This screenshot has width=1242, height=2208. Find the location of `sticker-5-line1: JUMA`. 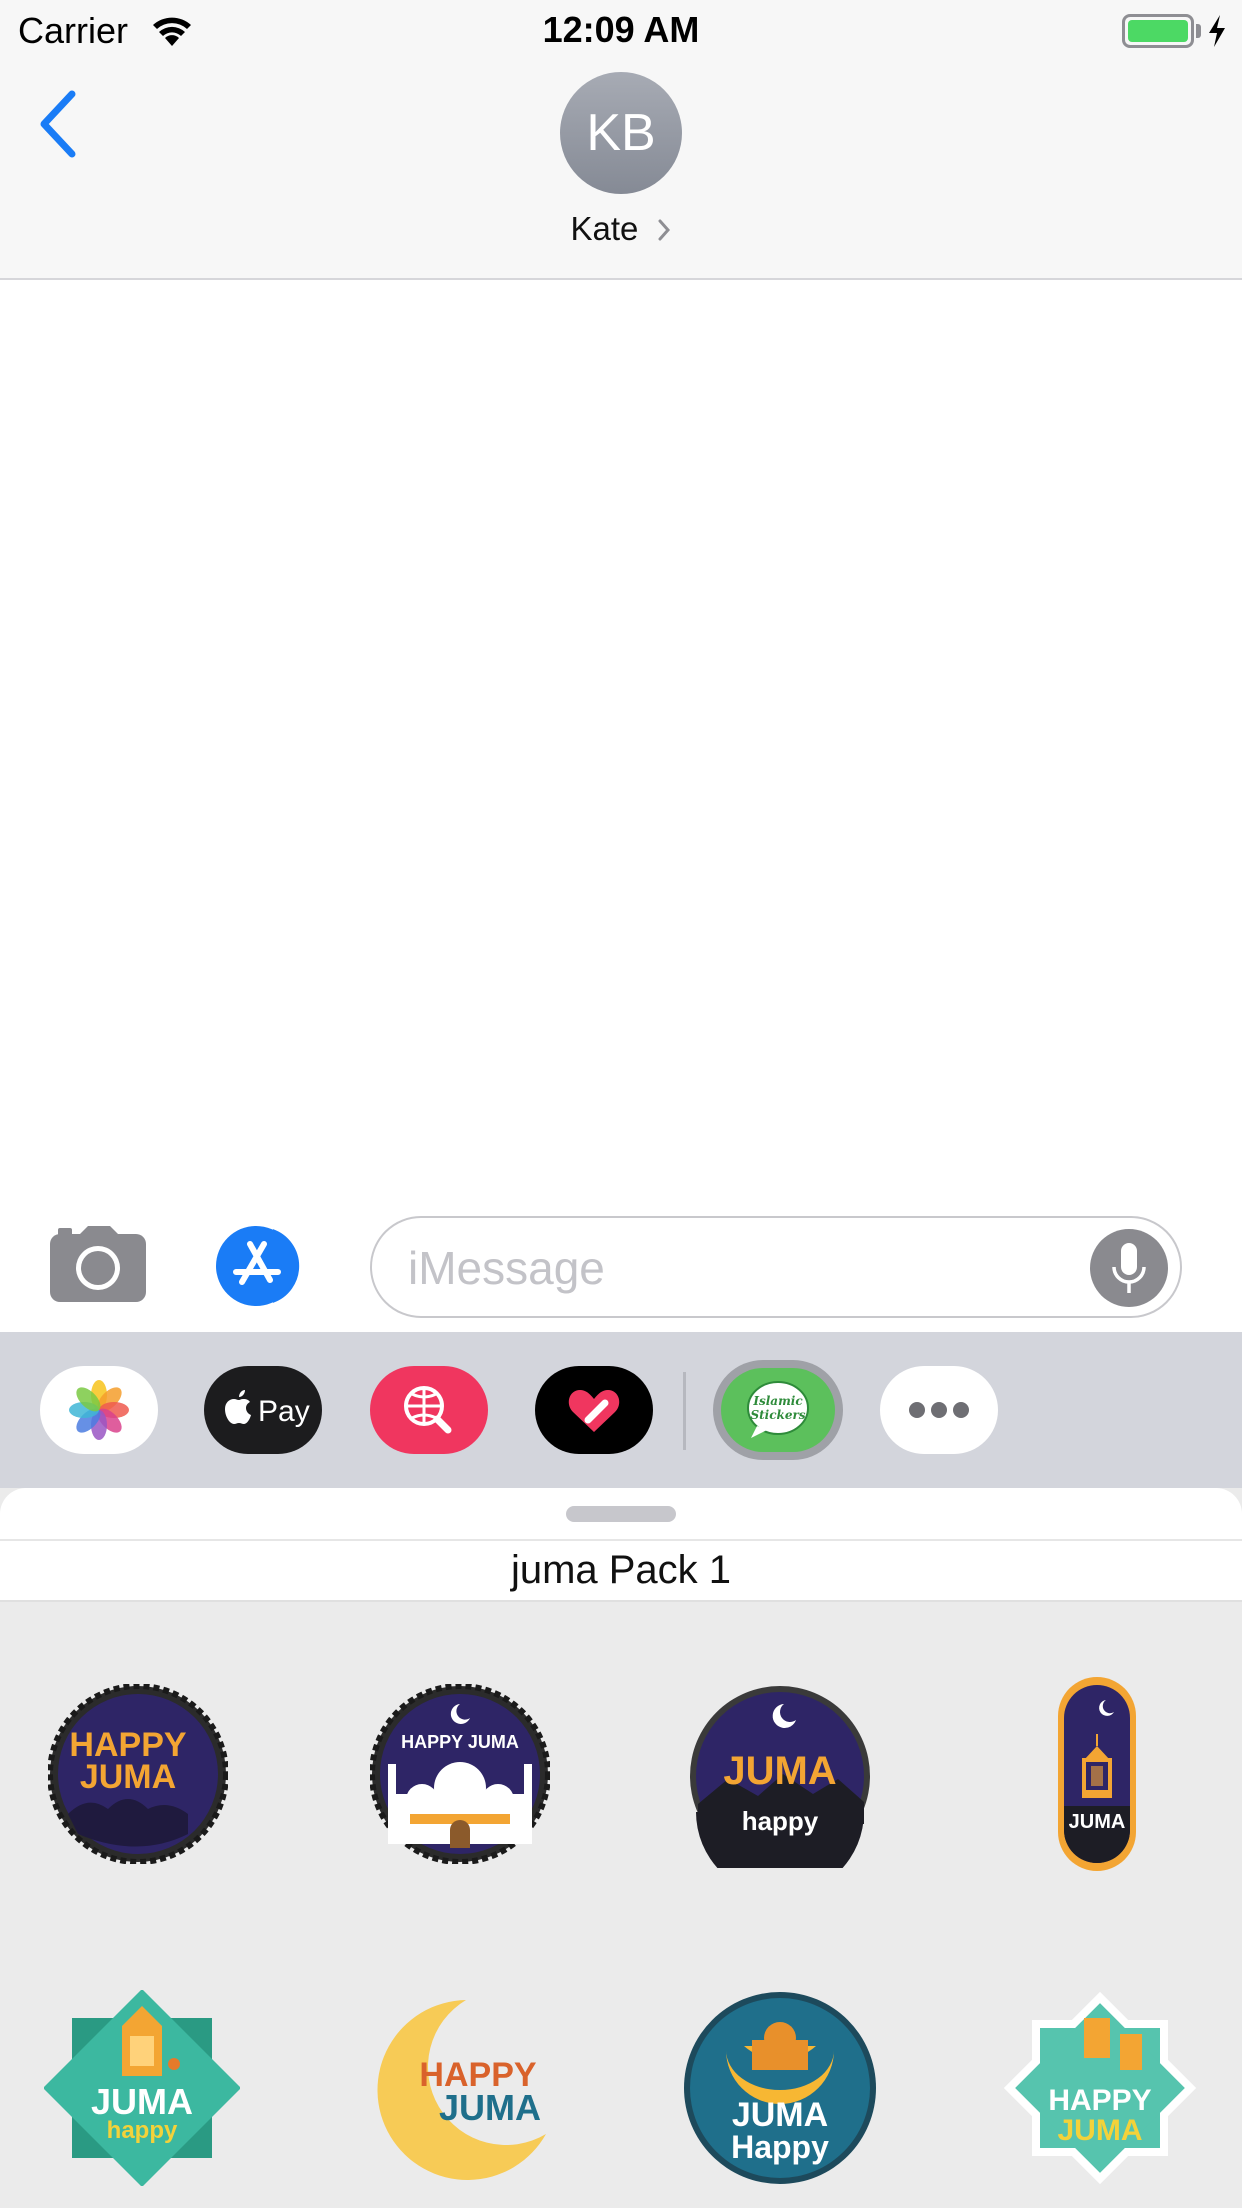

sticker-5-line1: JUMA is located at coordinates (142, 2101).